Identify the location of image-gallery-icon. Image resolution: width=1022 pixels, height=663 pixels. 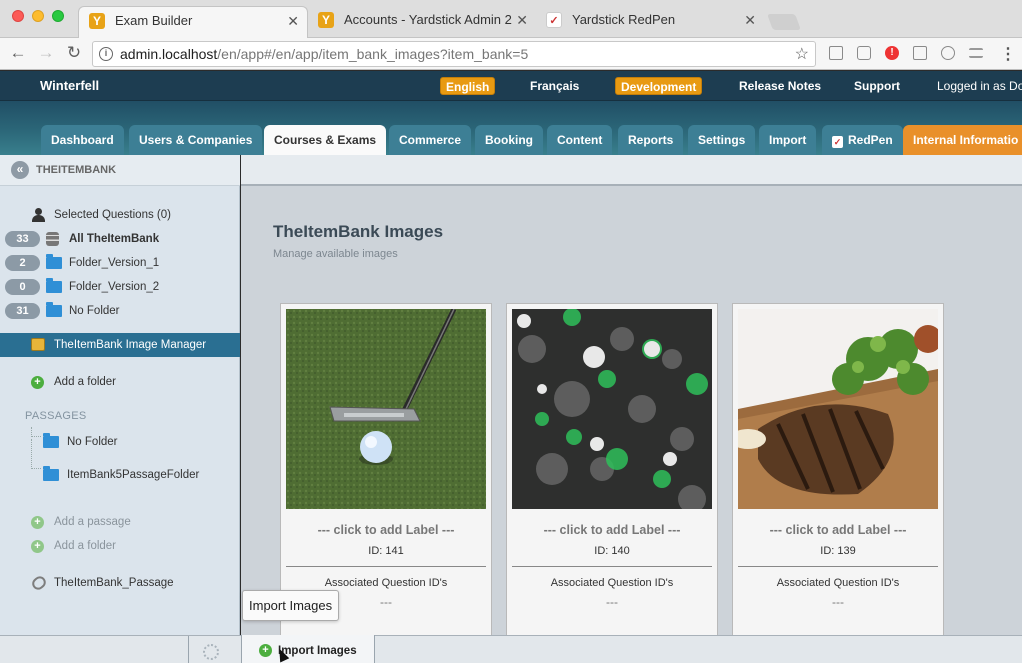
(38, 344).